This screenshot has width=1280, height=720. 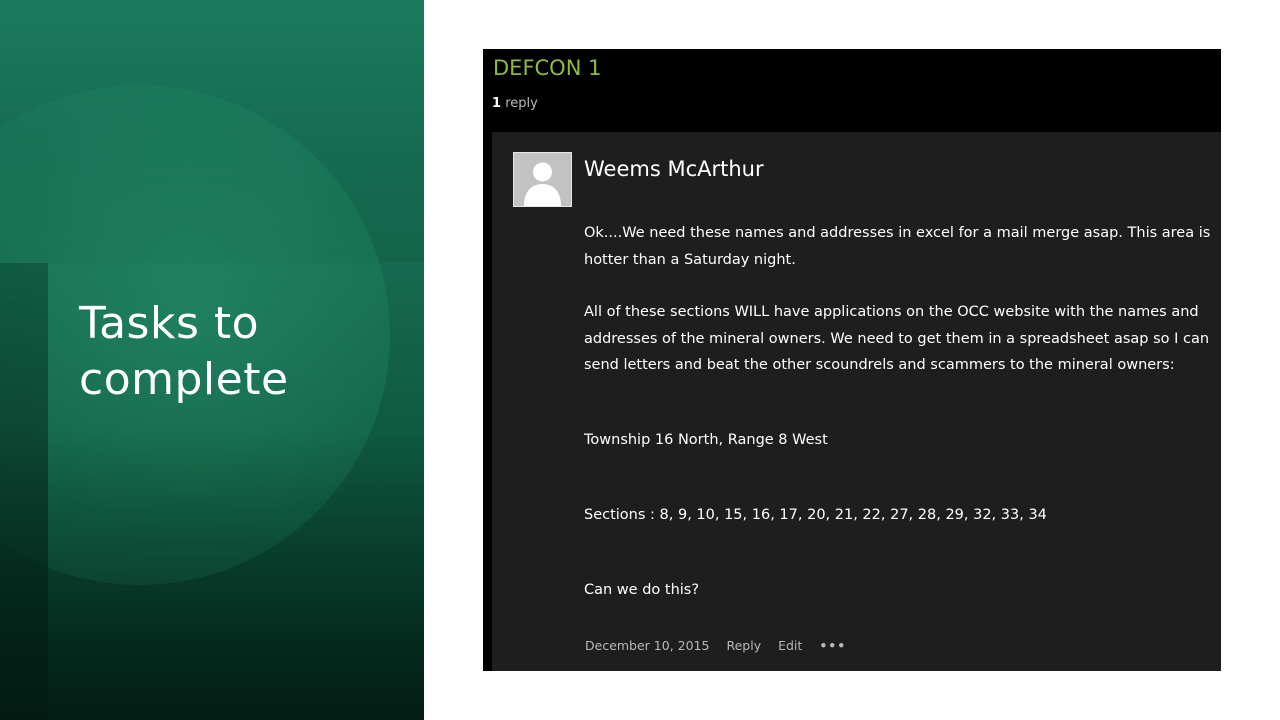 What do you see at coordinates (244, 352) in the screenshot?
I see `slide-title: Tasks to complete` at bounding box center [244, 352].